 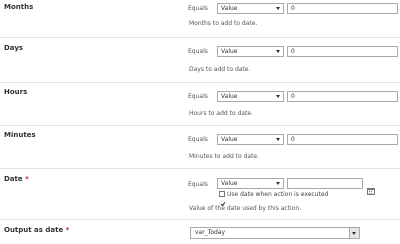 I want to click on minutes-input: 0, so click(x=342, y=139).